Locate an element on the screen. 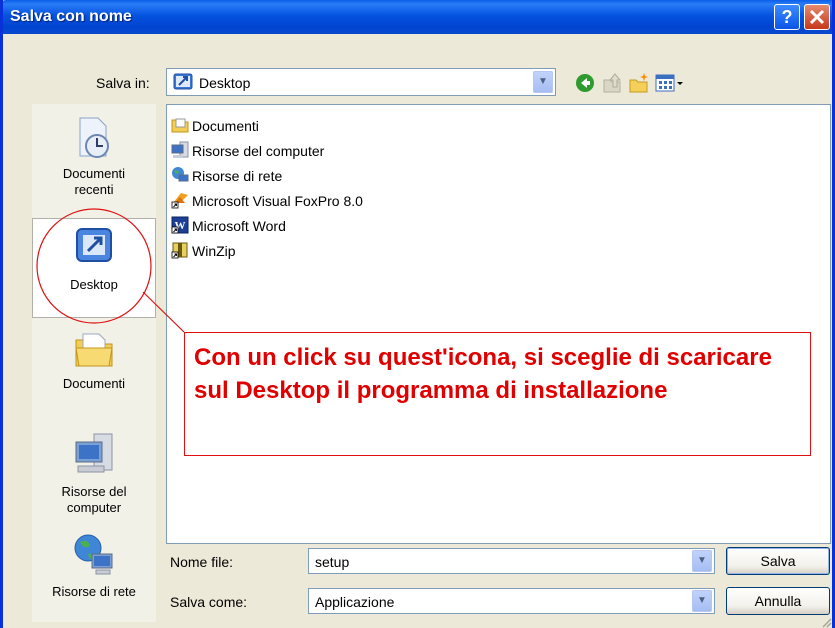 The image size is (835, 628). filename-field: setup ▼ is located at coordinates (511, 561).